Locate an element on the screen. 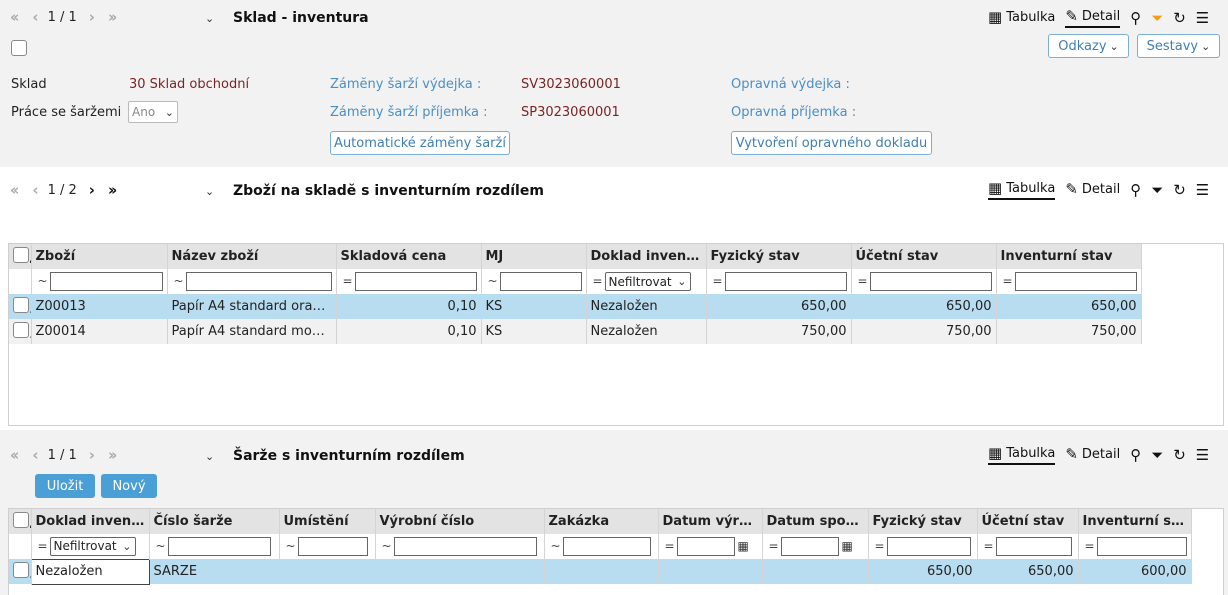 The width and height of the screenshot is (1228, 595). prijemka-label: Zámĕny šarží příjemka : is located at coordinates (409, 112).